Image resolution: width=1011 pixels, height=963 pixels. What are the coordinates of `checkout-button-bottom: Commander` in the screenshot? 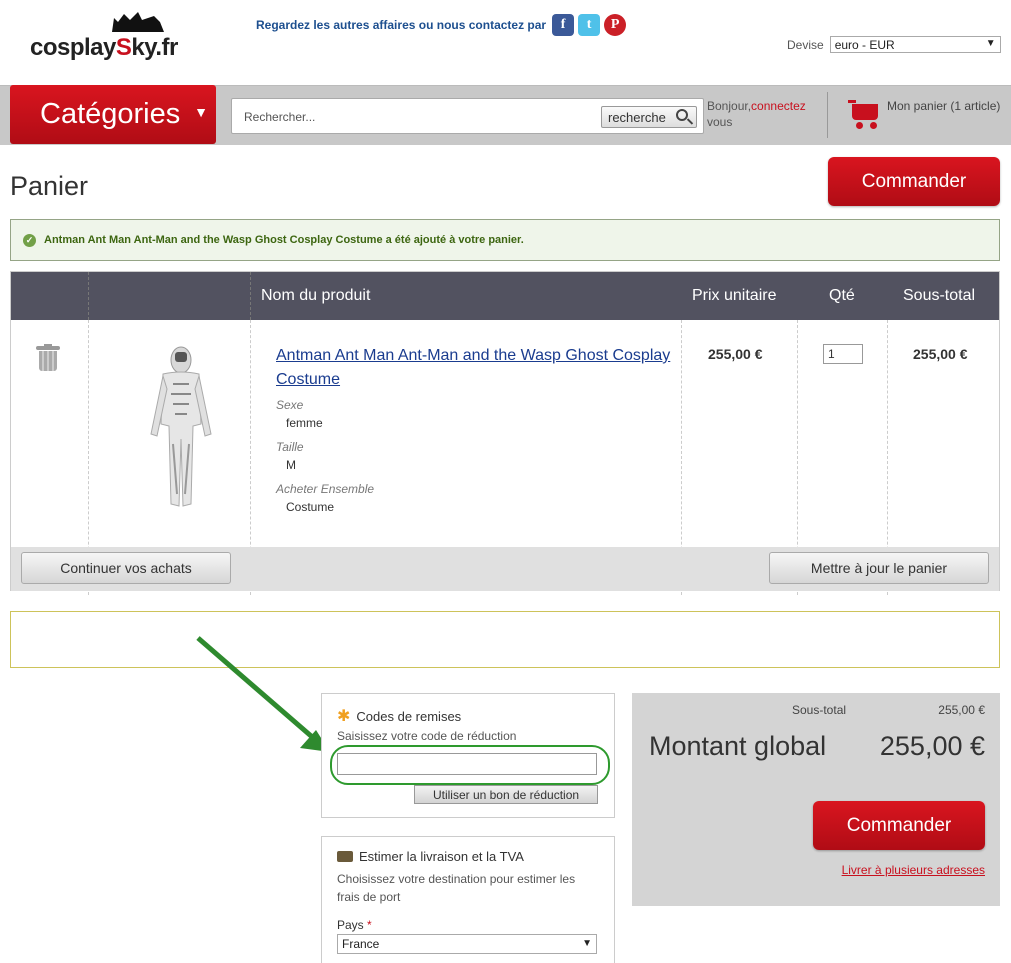 It's located at (899, 825).